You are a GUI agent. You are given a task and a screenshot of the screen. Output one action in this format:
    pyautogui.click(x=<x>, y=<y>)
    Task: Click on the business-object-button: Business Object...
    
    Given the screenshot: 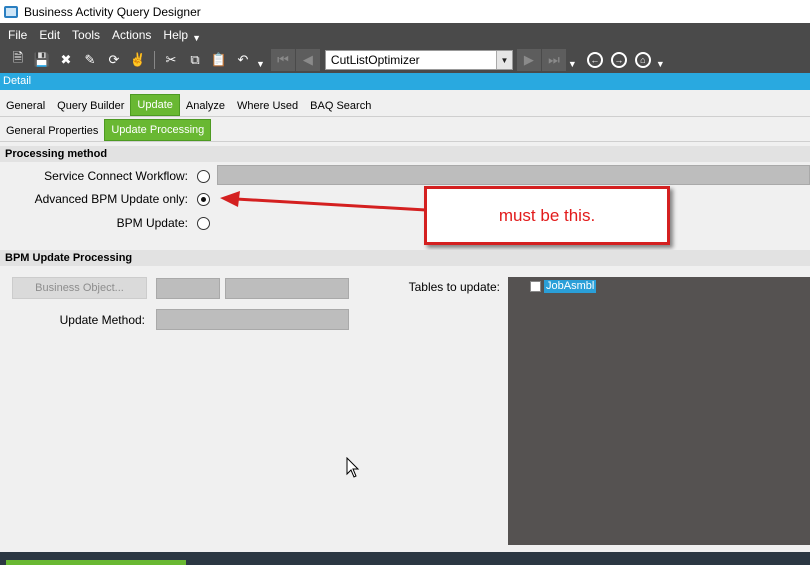 What is the action you would take?
    pyautogui.click(x=79, y=288)
    